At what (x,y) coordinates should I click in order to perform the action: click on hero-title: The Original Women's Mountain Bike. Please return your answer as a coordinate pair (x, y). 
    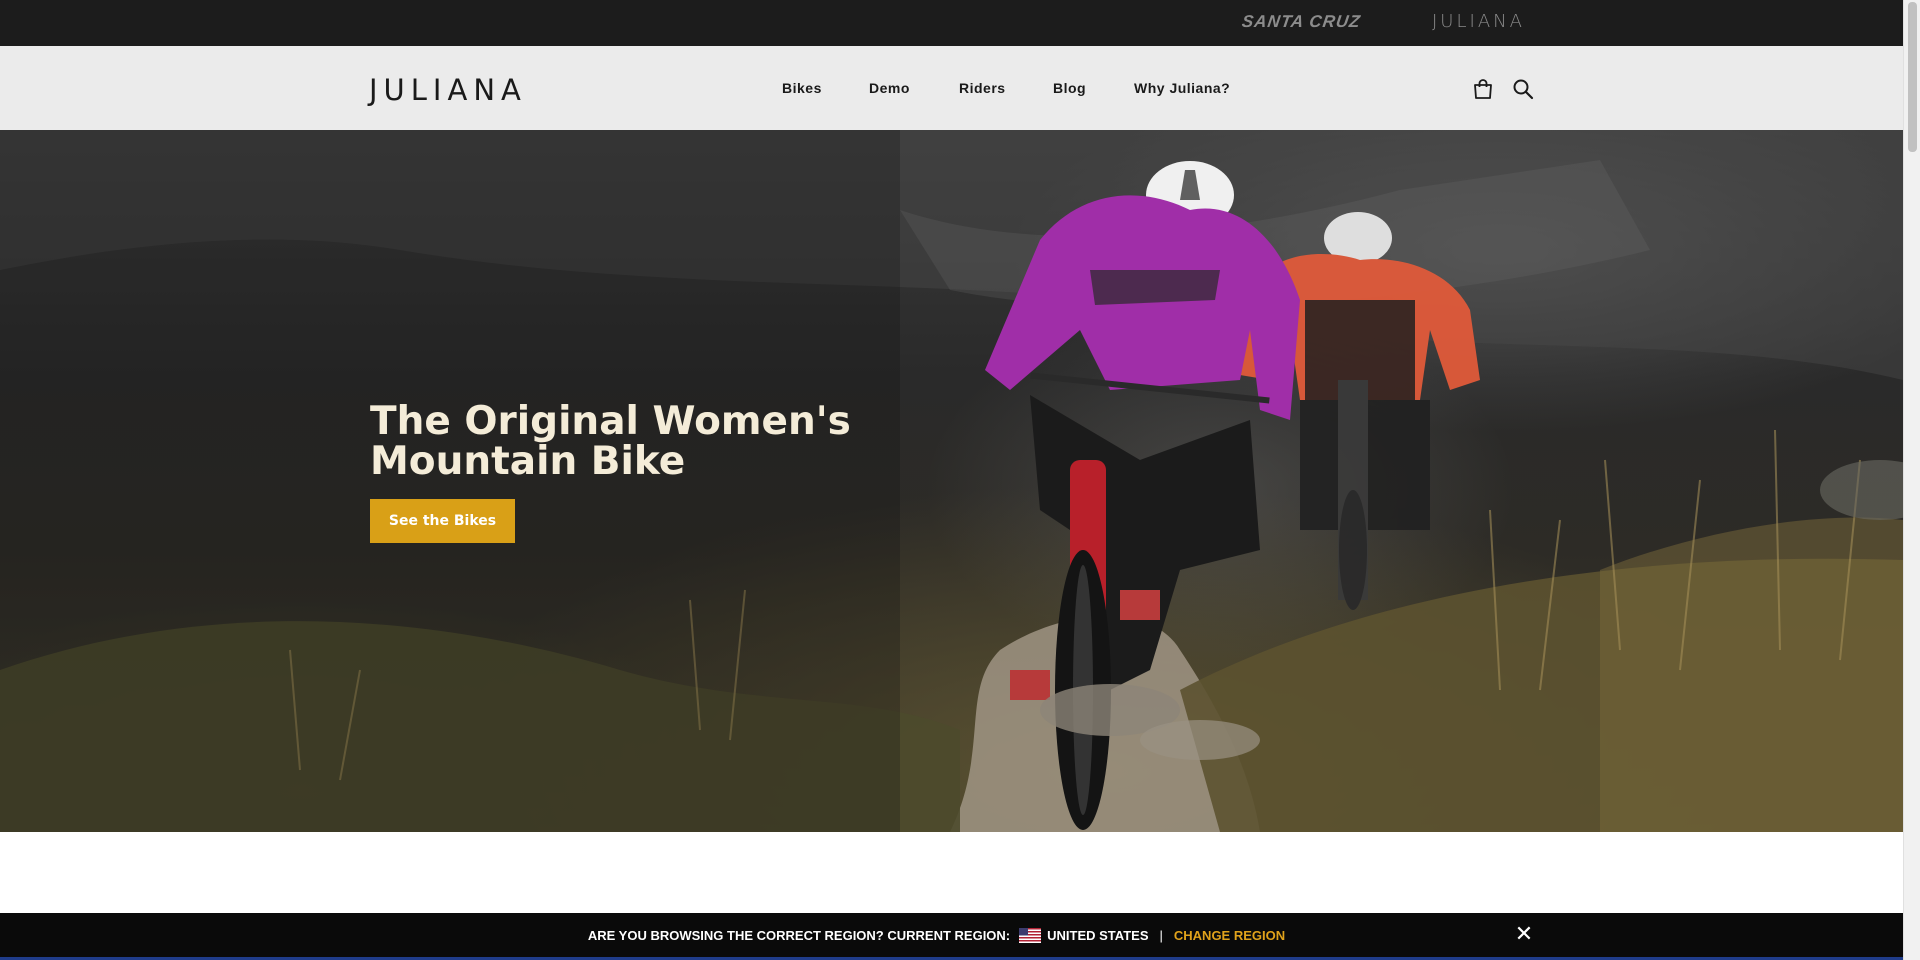
    Looking at the image, I should click on (610, 441).